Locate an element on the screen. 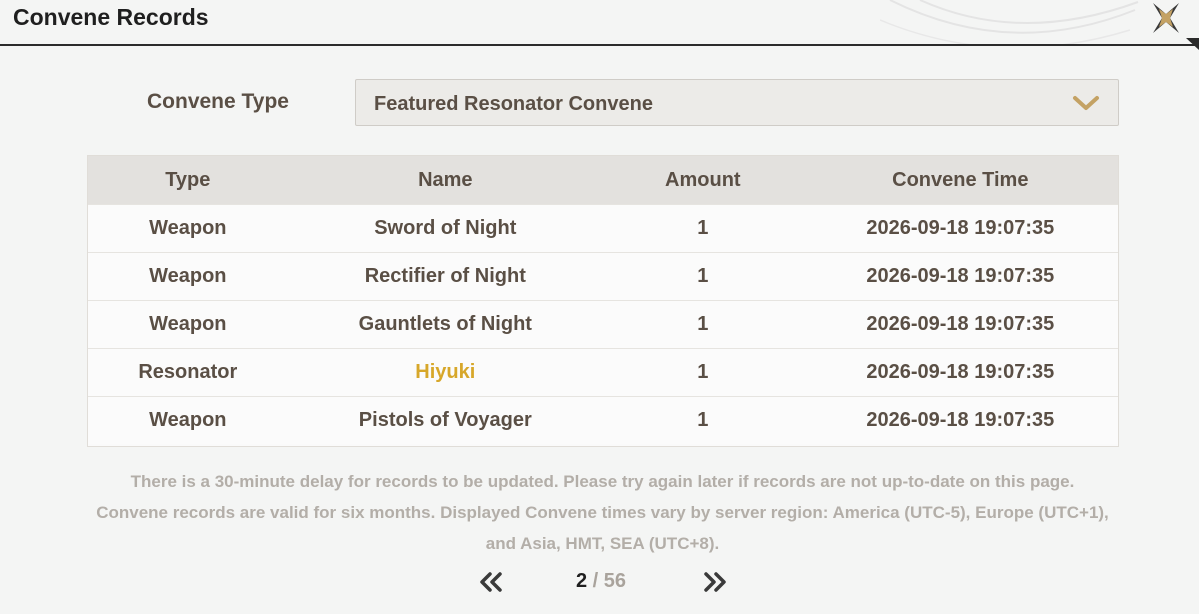 The height and width of the screenshot is (614, 1199). close-button is located at coordinates (1166, 18).